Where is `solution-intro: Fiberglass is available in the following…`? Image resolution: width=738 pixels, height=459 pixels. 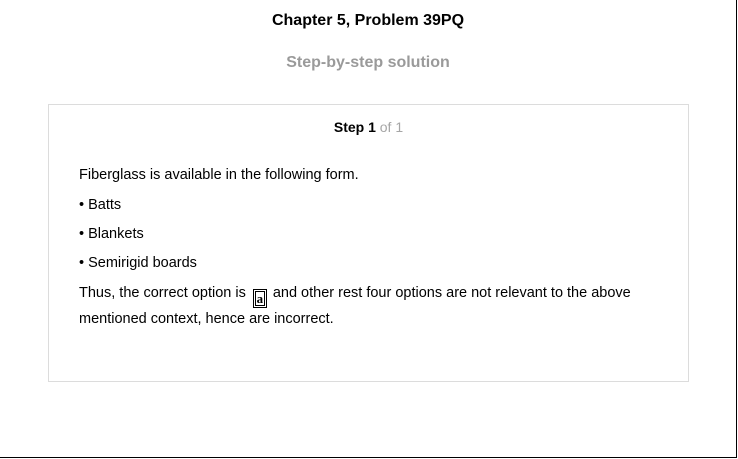 solution-intro: Fiberglass is available in the following… is located at coordinates (219, 175).